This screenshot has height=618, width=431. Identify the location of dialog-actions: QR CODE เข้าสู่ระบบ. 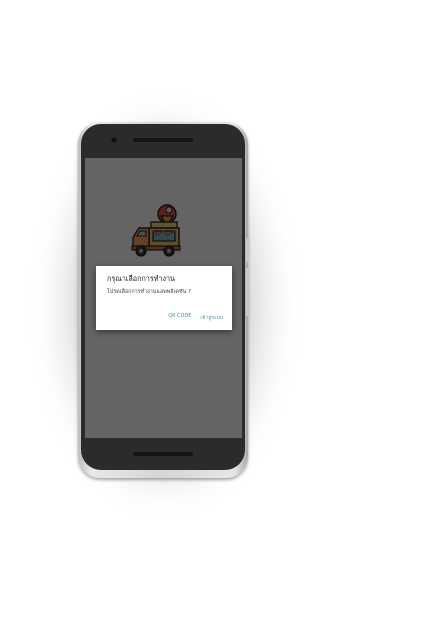
(195, 318).